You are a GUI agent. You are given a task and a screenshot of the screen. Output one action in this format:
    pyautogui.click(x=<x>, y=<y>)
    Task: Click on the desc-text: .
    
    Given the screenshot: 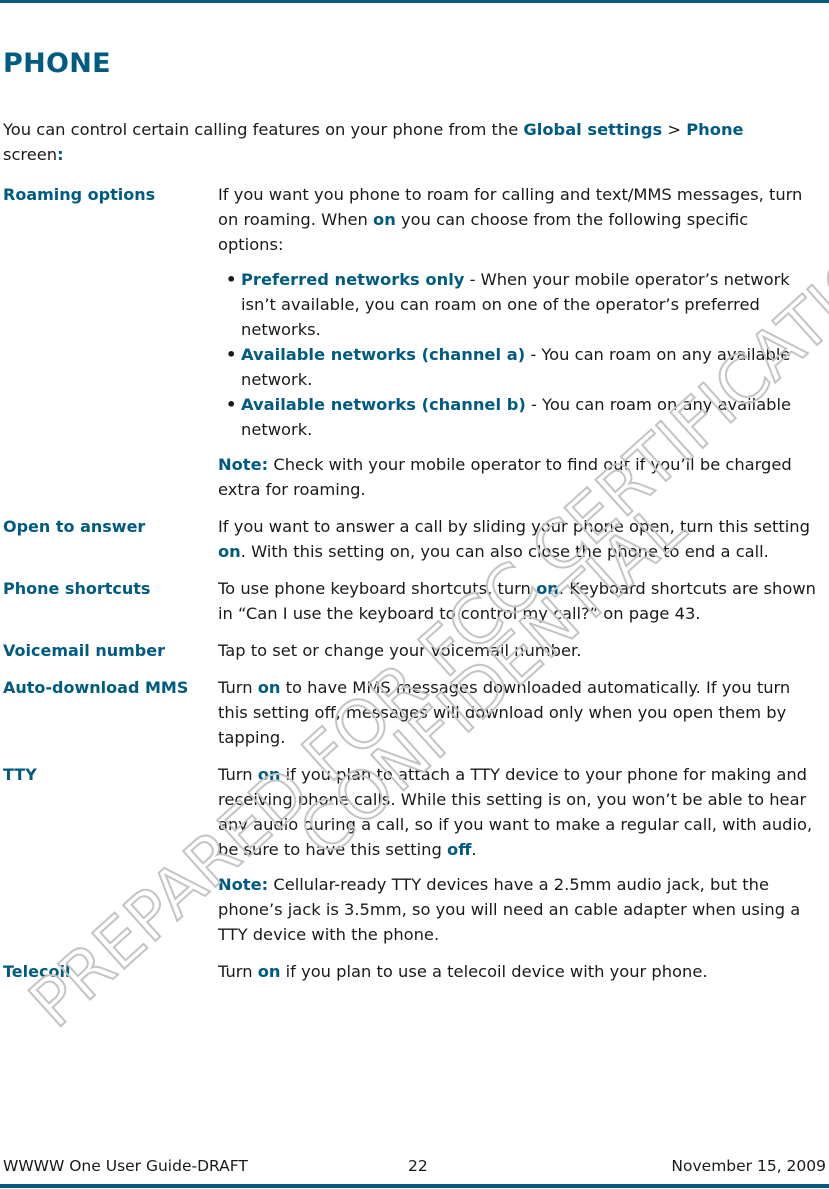 What is the action you would take?
    pyautogui.click(x=474, y=849)
    